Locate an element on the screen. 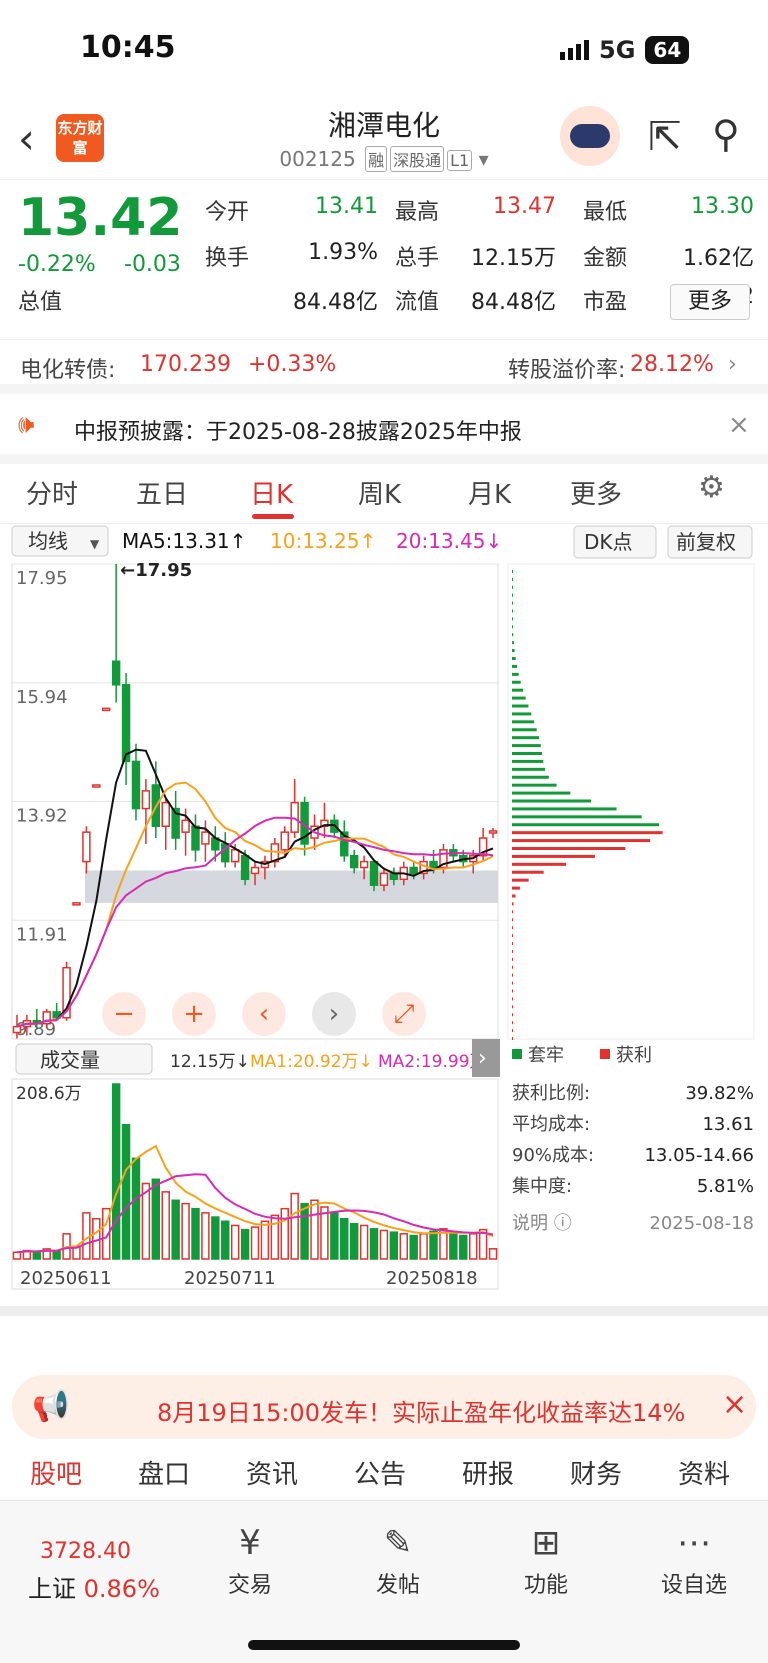 The height and width of the screenshot is (1663, 768). section-tab: 研报 is located at coordinates (488, 1472).